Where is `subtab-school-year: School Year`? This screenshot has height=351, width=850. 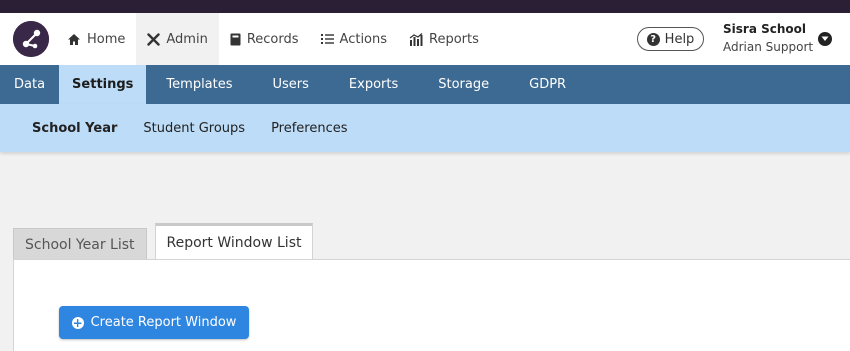 subtab-school-year: School Year is located at coordinates (74, 128).